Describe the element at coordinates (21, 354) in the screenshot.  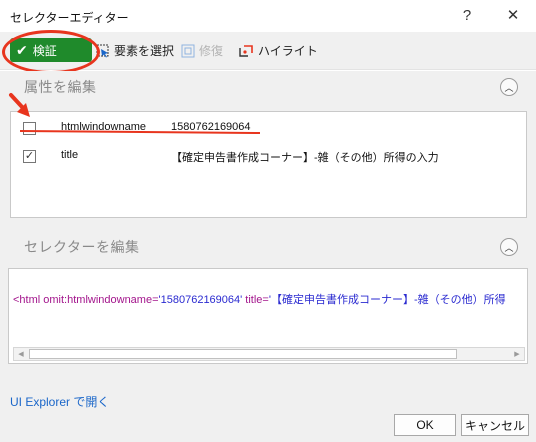
I see `scroll-left-icon: ◀` at that location.